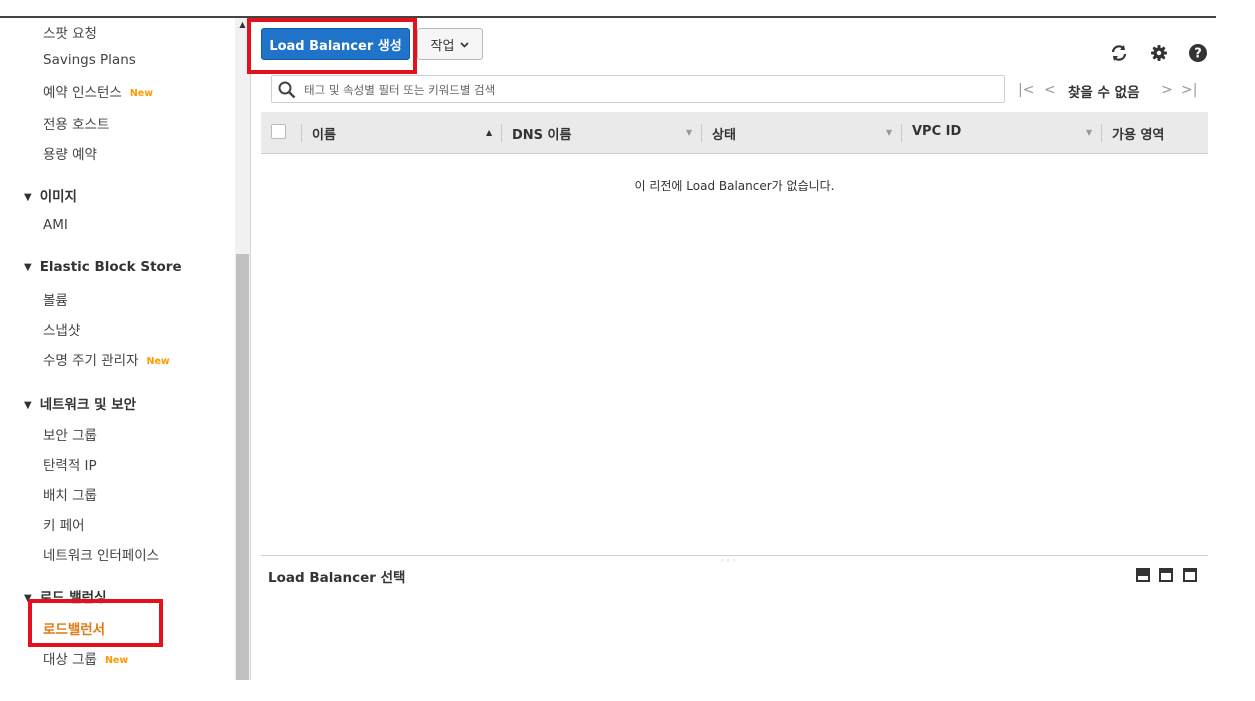 The width and height of the screenshot is (1255, 701). Describe the element at coordinates (1138, 133) in the screenshot. I see `column-header-availability-zones: 가용 영역` at that location.